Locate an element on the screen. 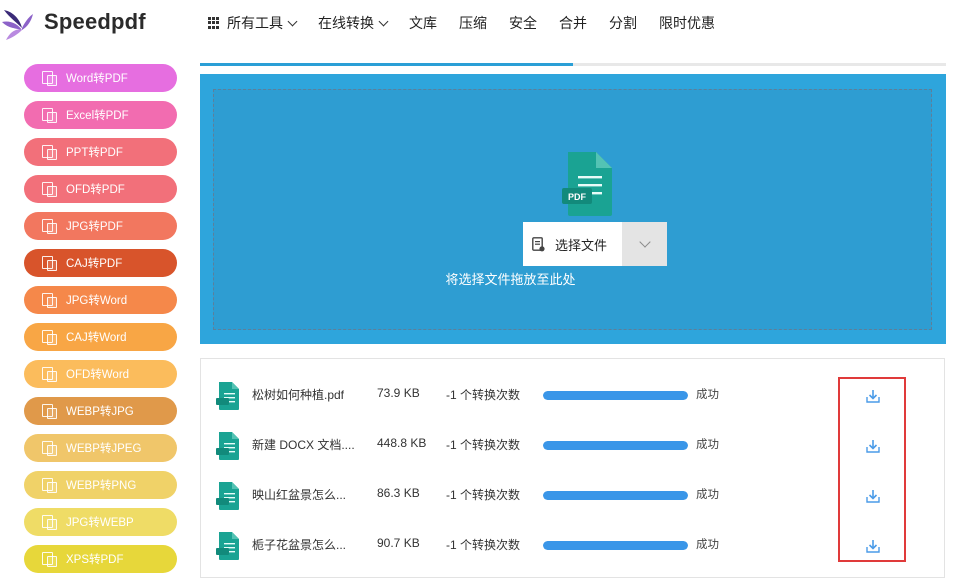 This screenshot has height=582, width=955. sidebar-item-4: JPG转PDF is located at coordinates (100, 226).